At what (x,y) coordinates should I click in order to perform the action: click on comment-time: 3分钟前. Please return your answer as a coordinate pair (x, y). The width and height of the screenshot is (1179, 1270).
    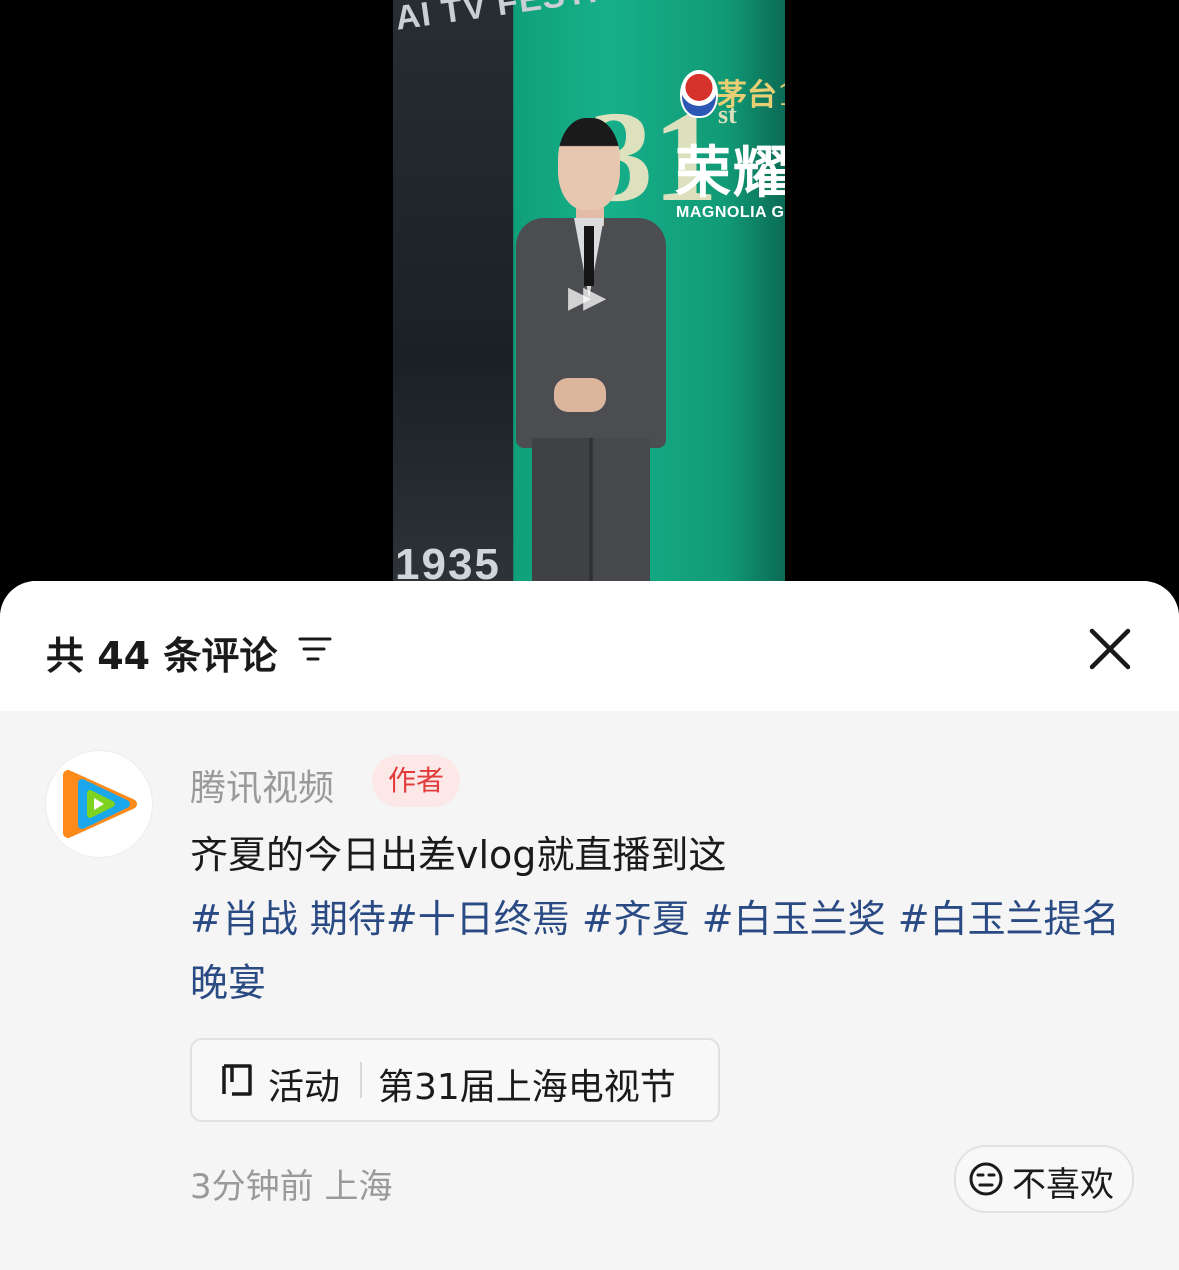
    Looking at the image, I should click on (252, 1187).